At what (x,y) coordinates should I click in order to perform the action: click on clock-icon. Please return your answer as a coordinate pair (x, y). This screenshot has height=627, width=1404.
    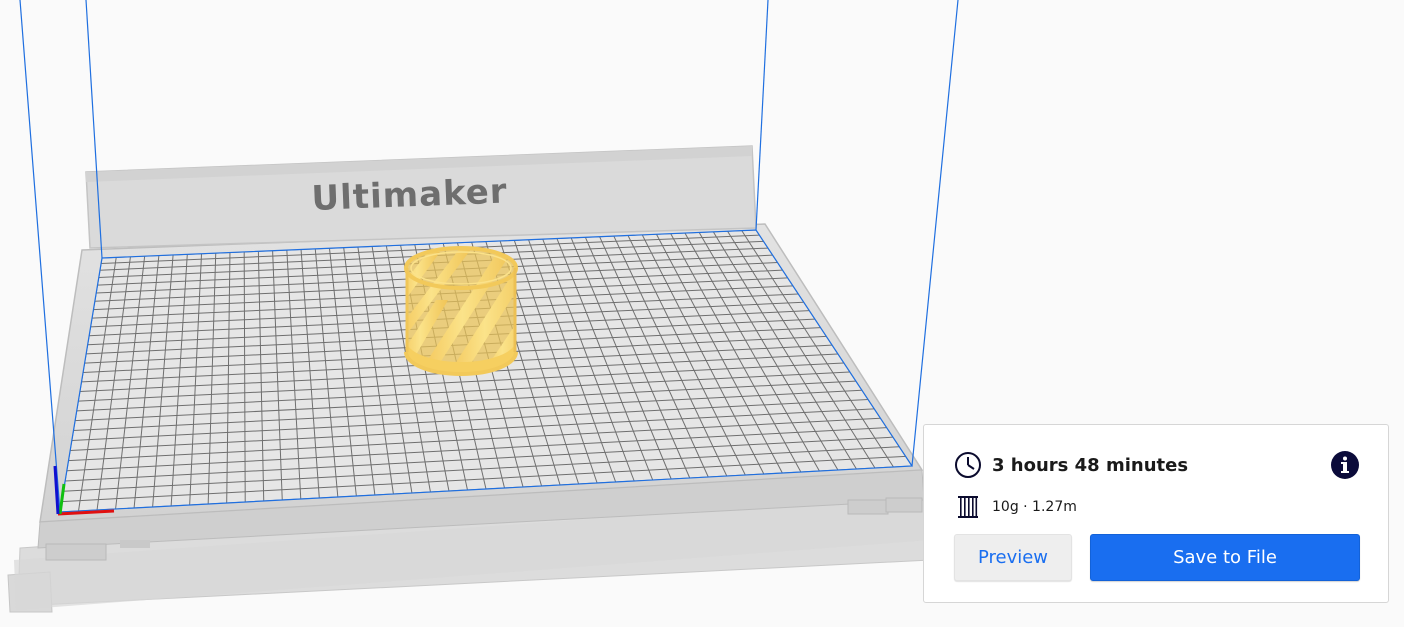
    Looking at the image, I should click on (968, 465).